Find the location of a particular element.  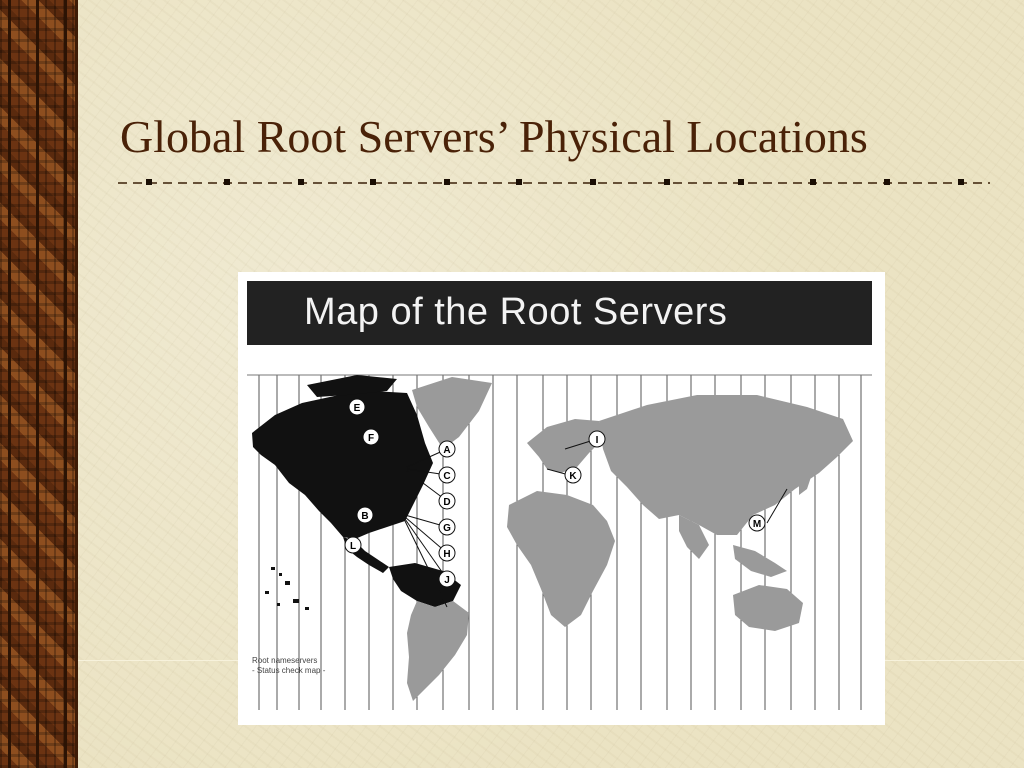

svg-text: L is located at coordinates (353, 546).